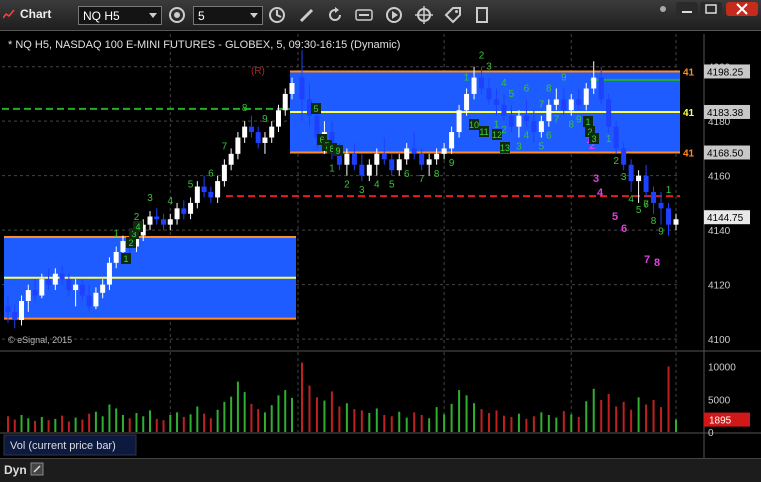  I want to click on link-icon, so click(177, 15).